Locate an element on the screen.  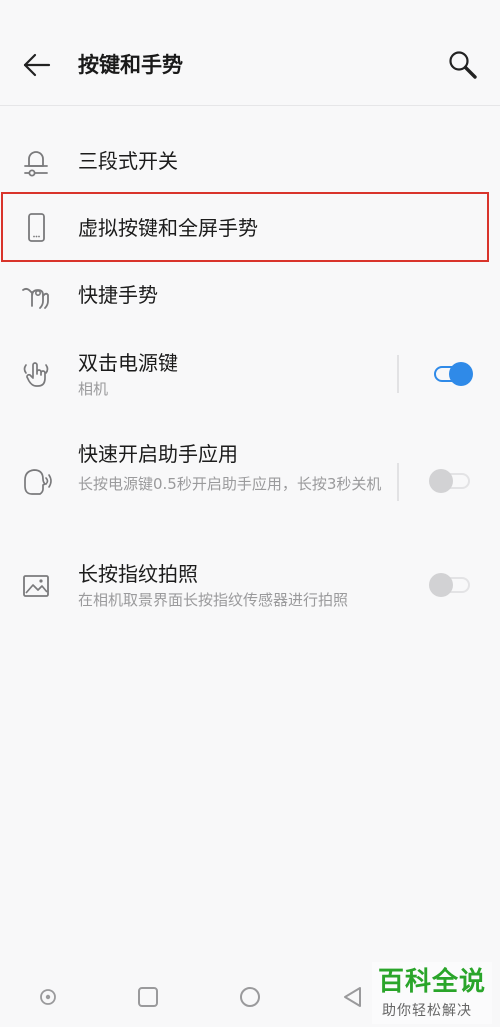
watermark-subtitle: 助你轻松解决 is located at coordinates (427, 1011).